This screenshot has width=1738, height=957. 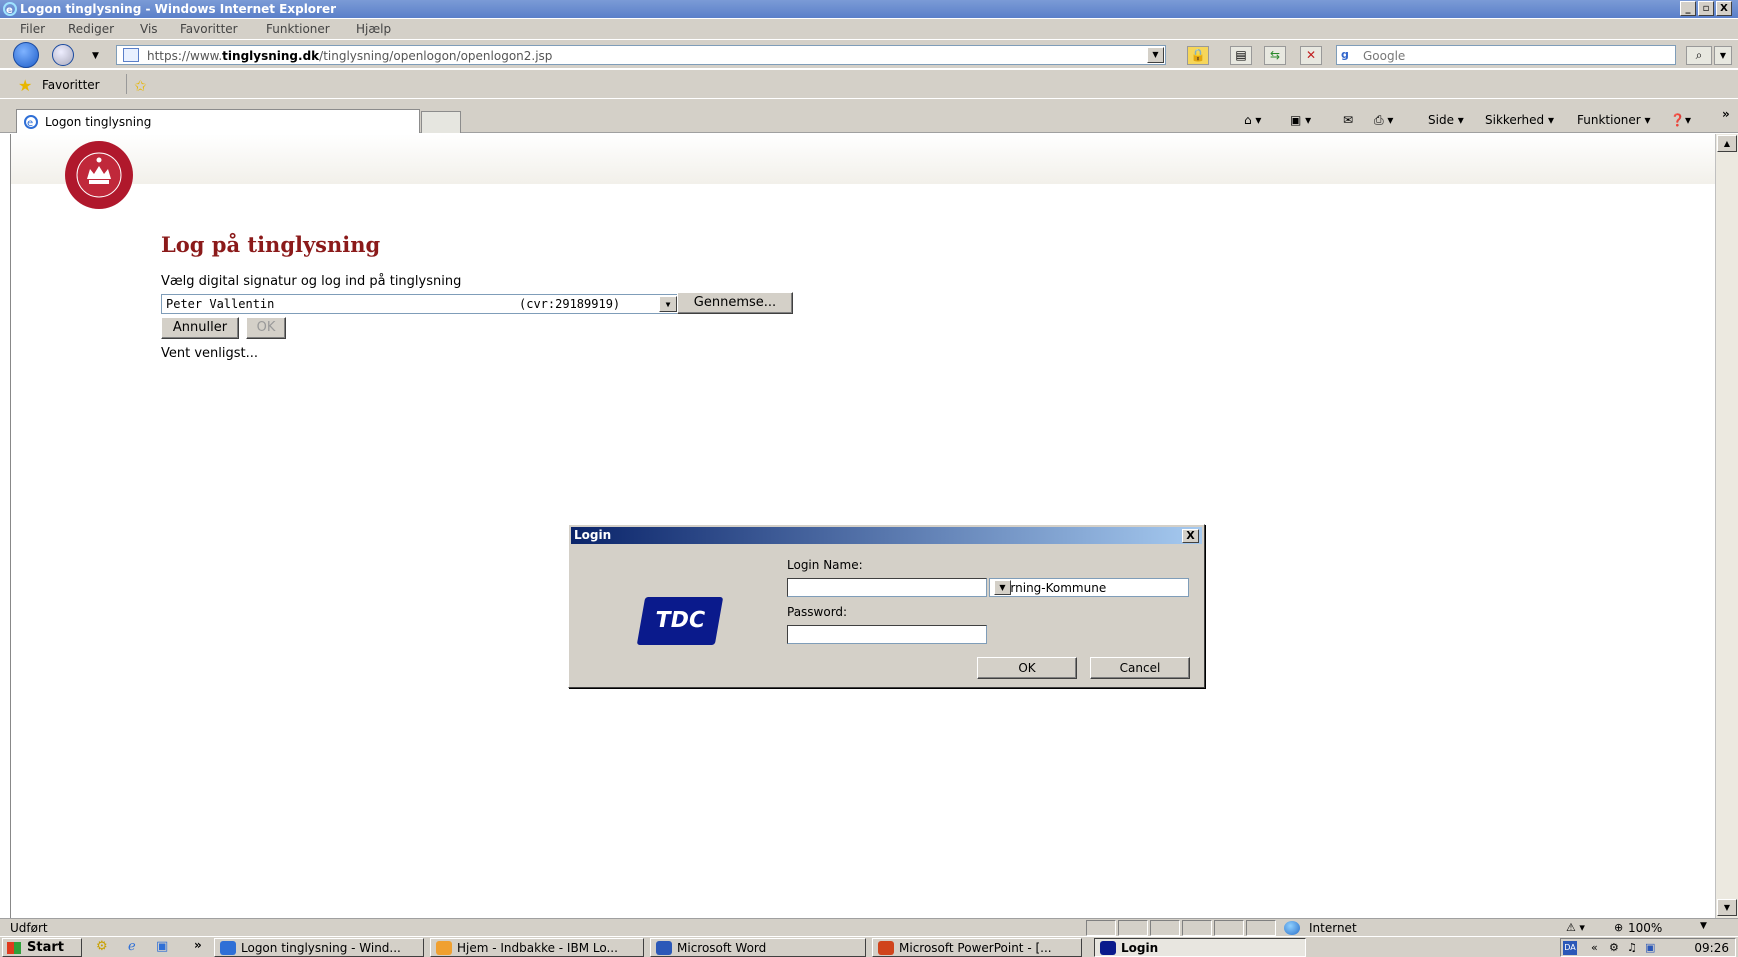 What do you see at coordinates (1680, 120) in the screenshot?
I see `help-icon: ❓▾` at bounding box center [1680, 120].